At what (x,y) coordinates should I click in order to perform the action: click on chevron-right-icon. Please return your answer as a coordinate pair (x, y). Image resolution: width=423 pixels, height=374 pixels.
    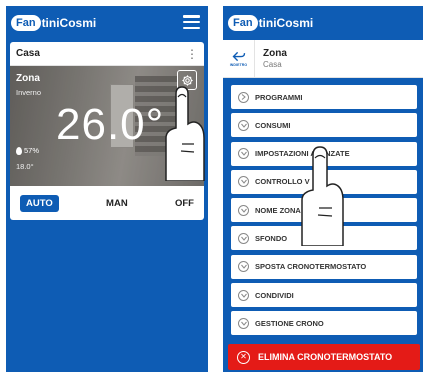
    Looking at the image, I should click on (243, 97).